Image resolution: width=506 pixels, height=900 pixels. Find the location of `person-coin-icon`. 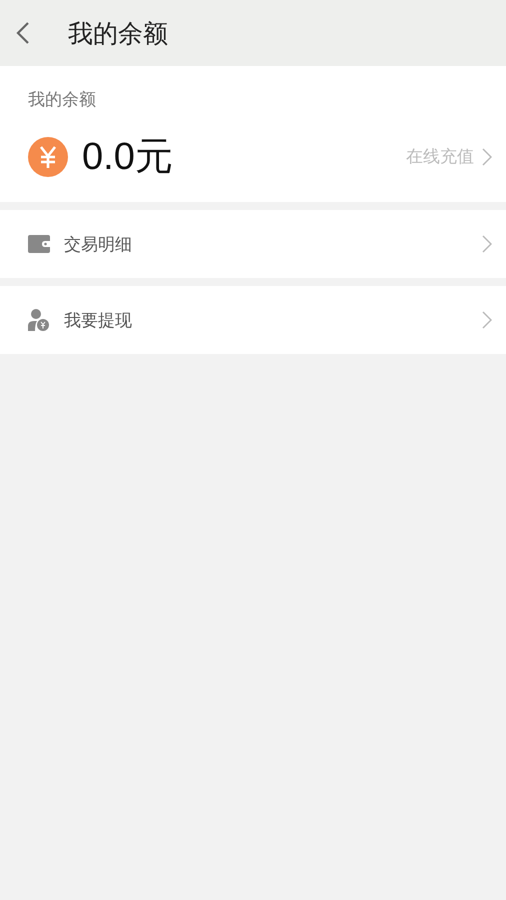

person-coin-icon is located at coordinates (39, 320).